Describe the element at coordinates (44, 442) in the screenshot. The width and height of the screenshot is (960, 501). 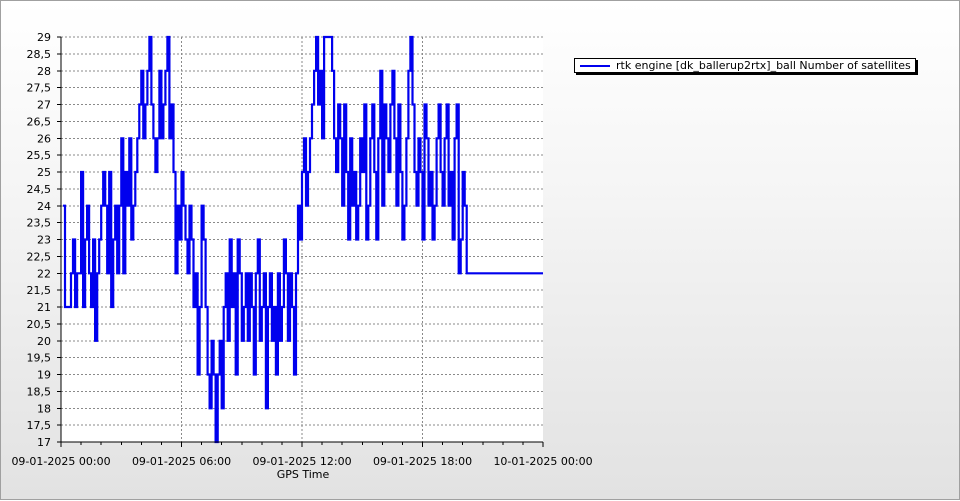
I see `y-tick-label: 17` at that location.